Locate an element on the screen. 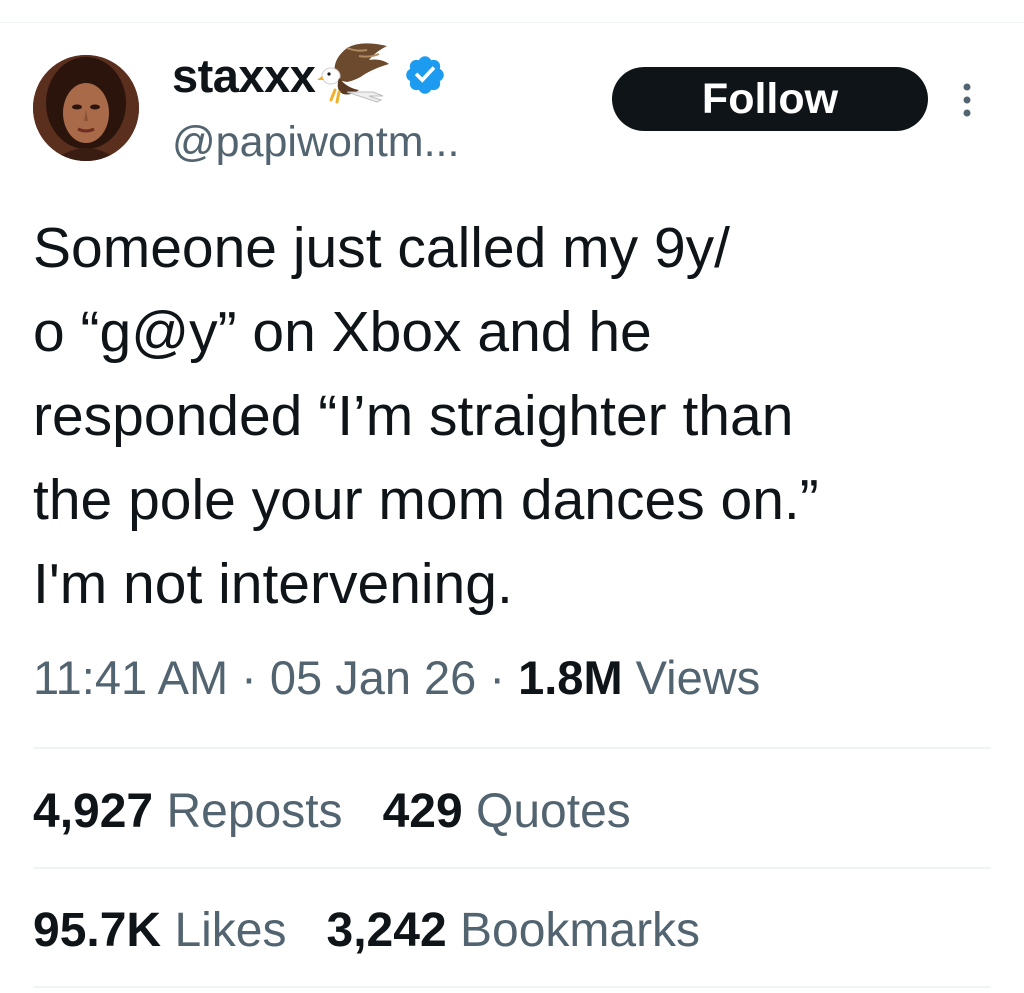  likes-stat: 95.7K Likes is located at coordinates (160, 930).